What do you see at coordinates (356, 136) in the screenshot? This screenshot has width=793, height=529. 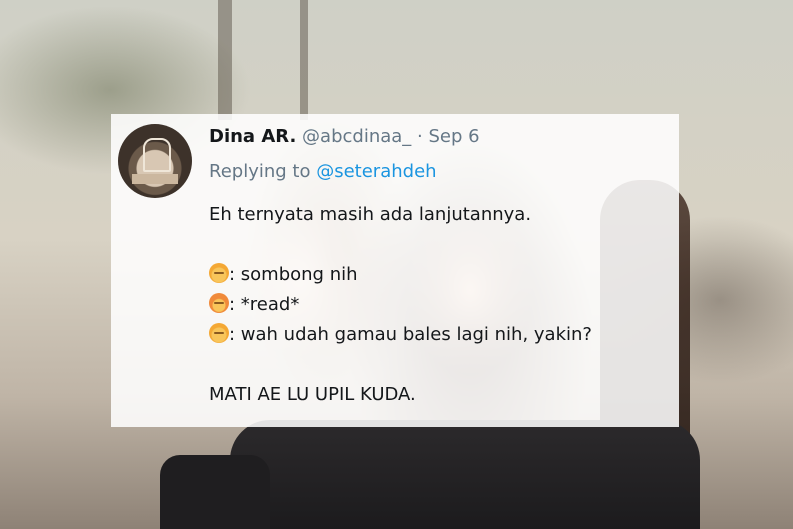 I see `handle: @abcdinaa_` at bounding box center [356, 136].